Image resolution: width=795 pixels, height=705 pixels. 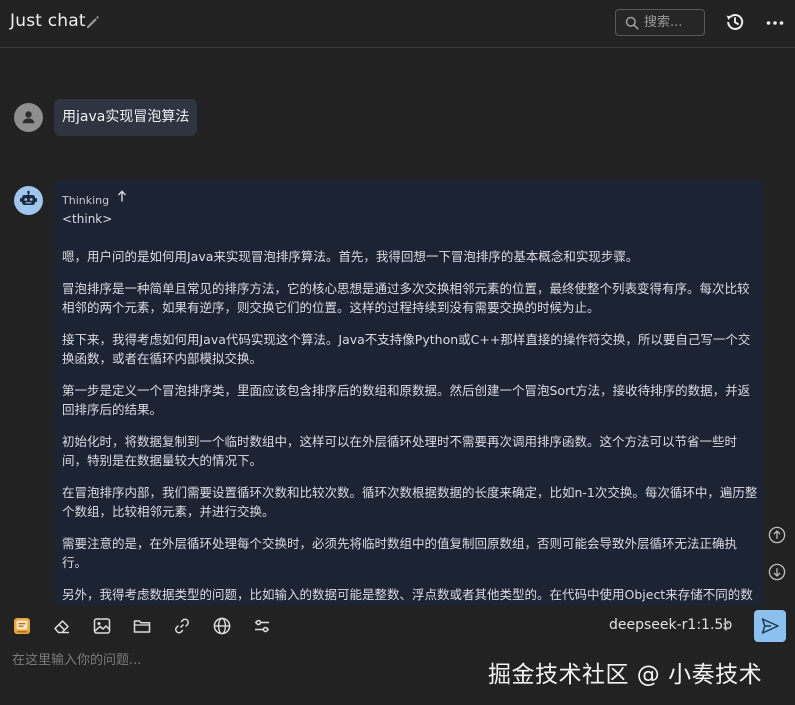 What do you see at coordinates (625, 675) in the screenshot?
I see `watermark-text: 掘金技术社区 @ 小奏技术` at bounding box center [625, 675].